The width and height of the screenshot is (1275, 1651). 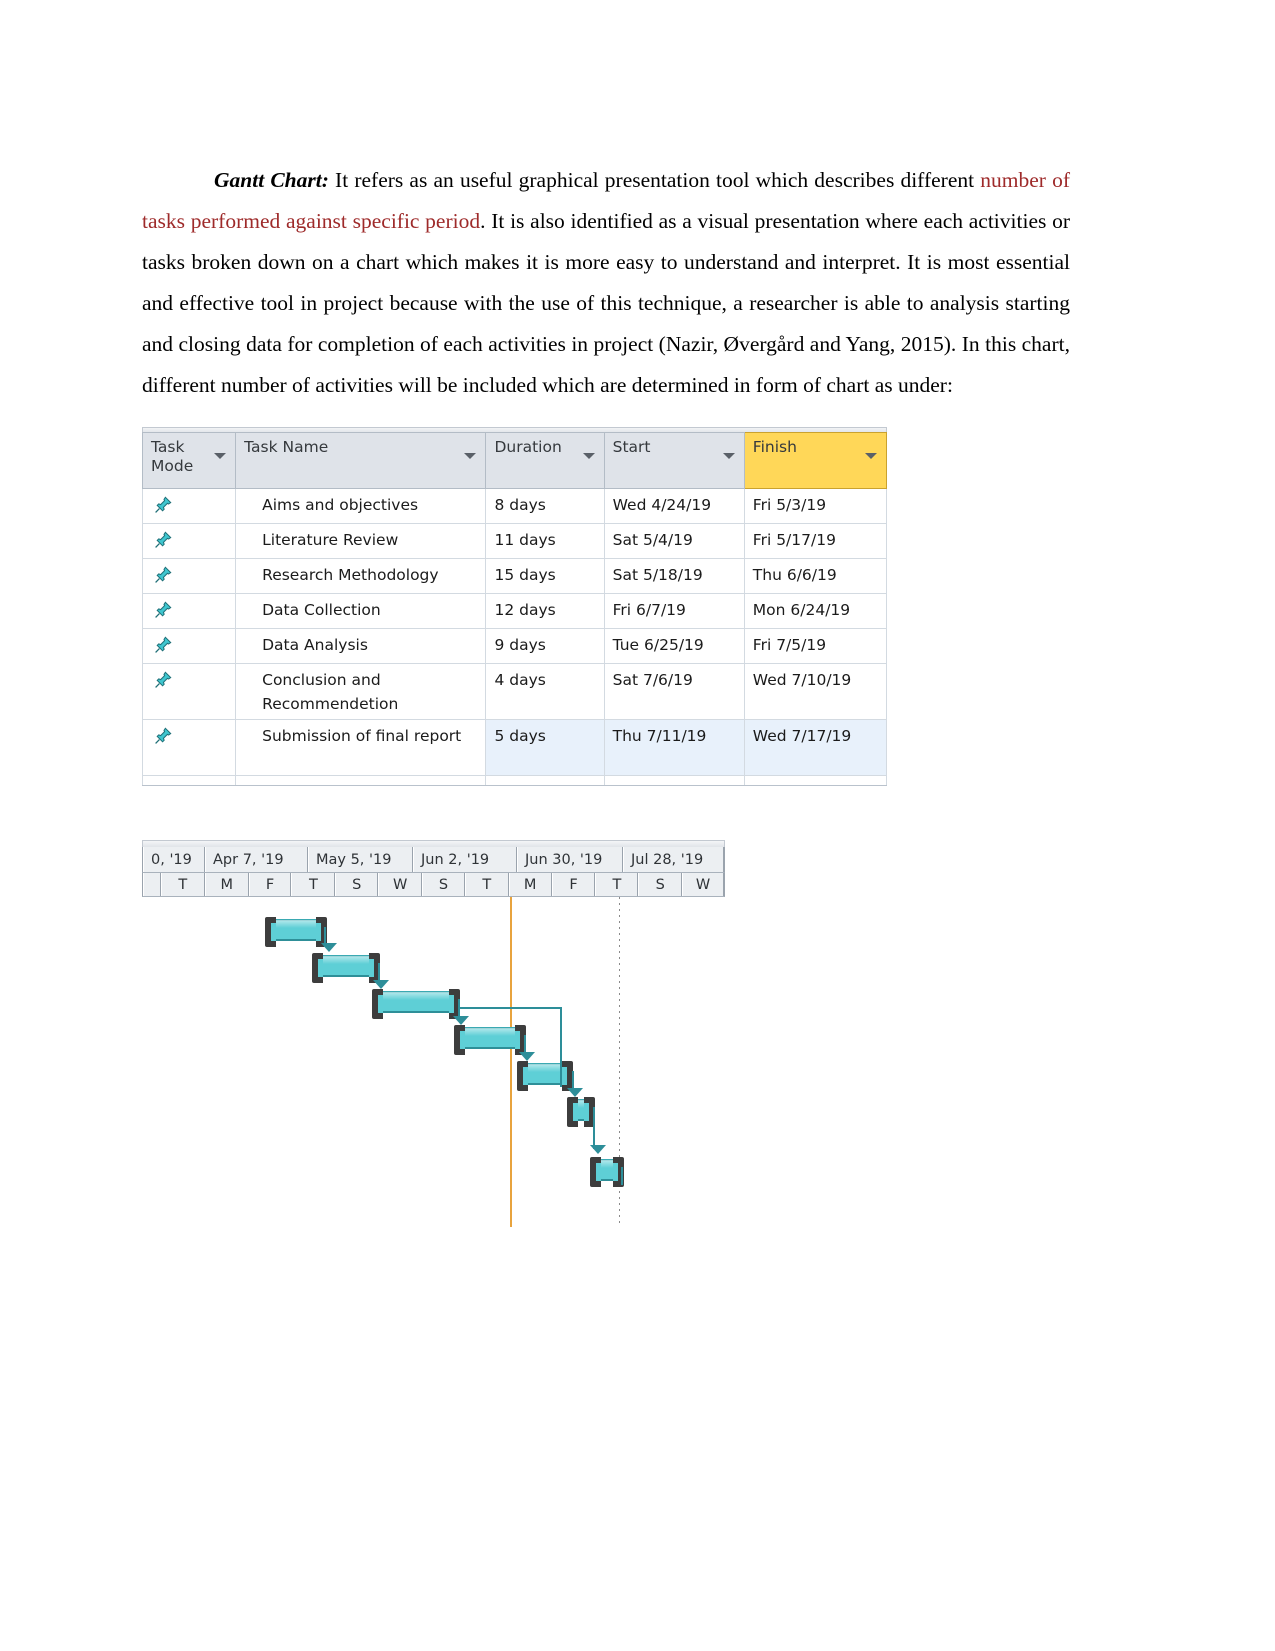 What do you see at coordinates (361, 506) in the screenshot?
I see `cell-task-name: Aims and objectives` at bounding box center [361, 506].